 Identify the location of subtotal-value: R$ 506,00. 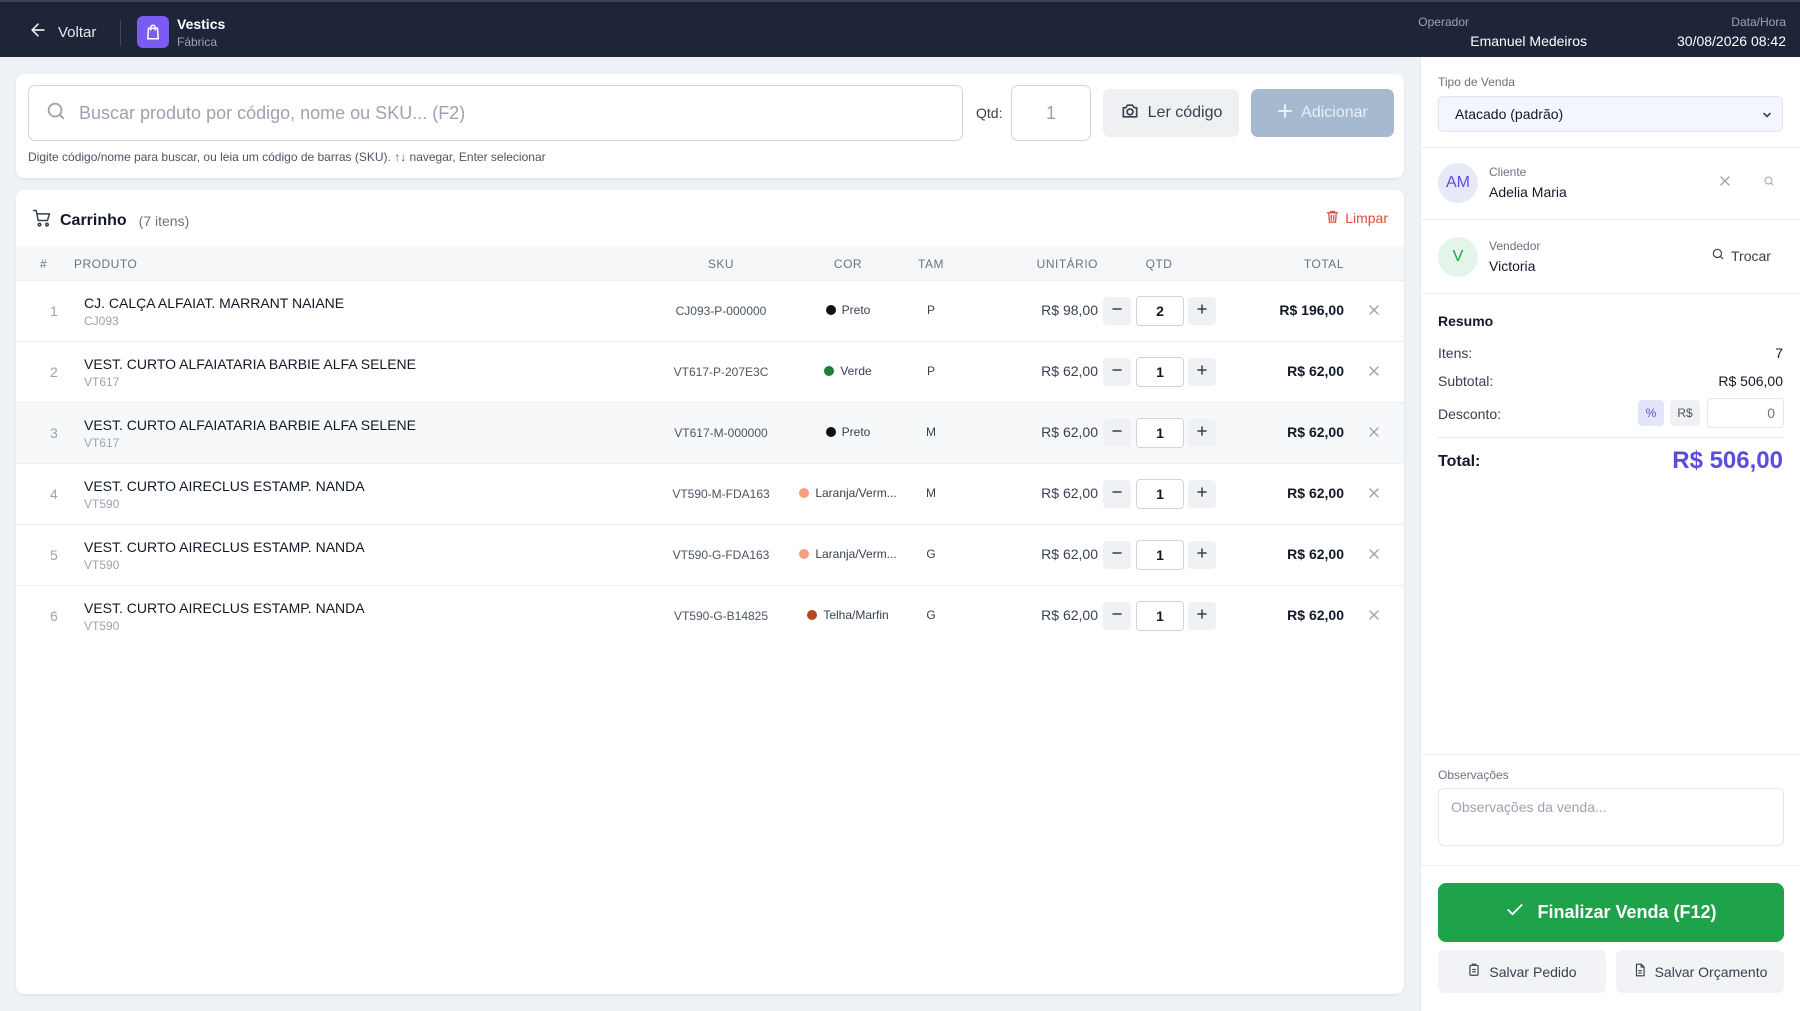
(1750, 381).